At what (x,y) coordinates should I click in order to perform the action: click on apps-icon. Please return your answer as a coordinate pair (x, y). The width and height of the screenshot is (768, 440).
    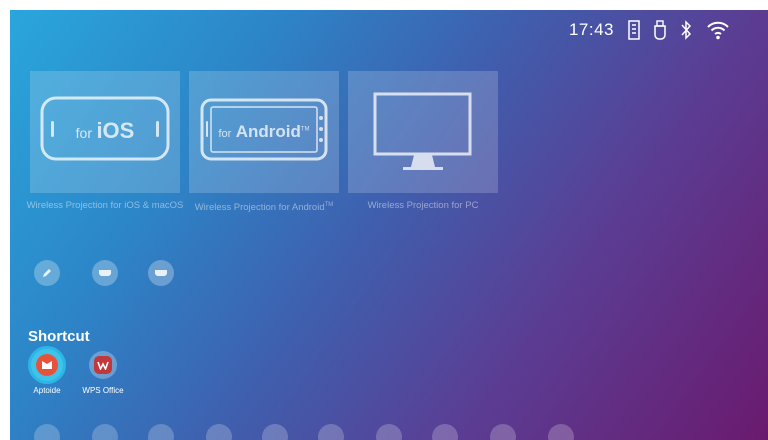
    Looking at the image, I should click on (445, 432).